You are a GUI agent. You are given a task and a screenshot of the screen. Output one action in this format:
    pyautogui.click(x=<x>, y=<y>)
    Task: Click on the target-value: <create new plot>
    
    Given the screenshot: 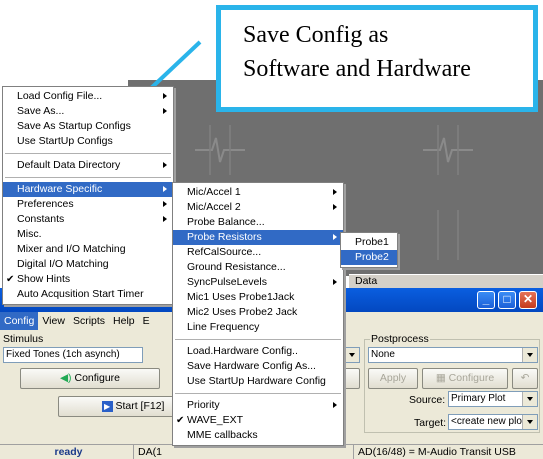 What is the action you would take?
    pyautogui.click(x=491, y=421)
    